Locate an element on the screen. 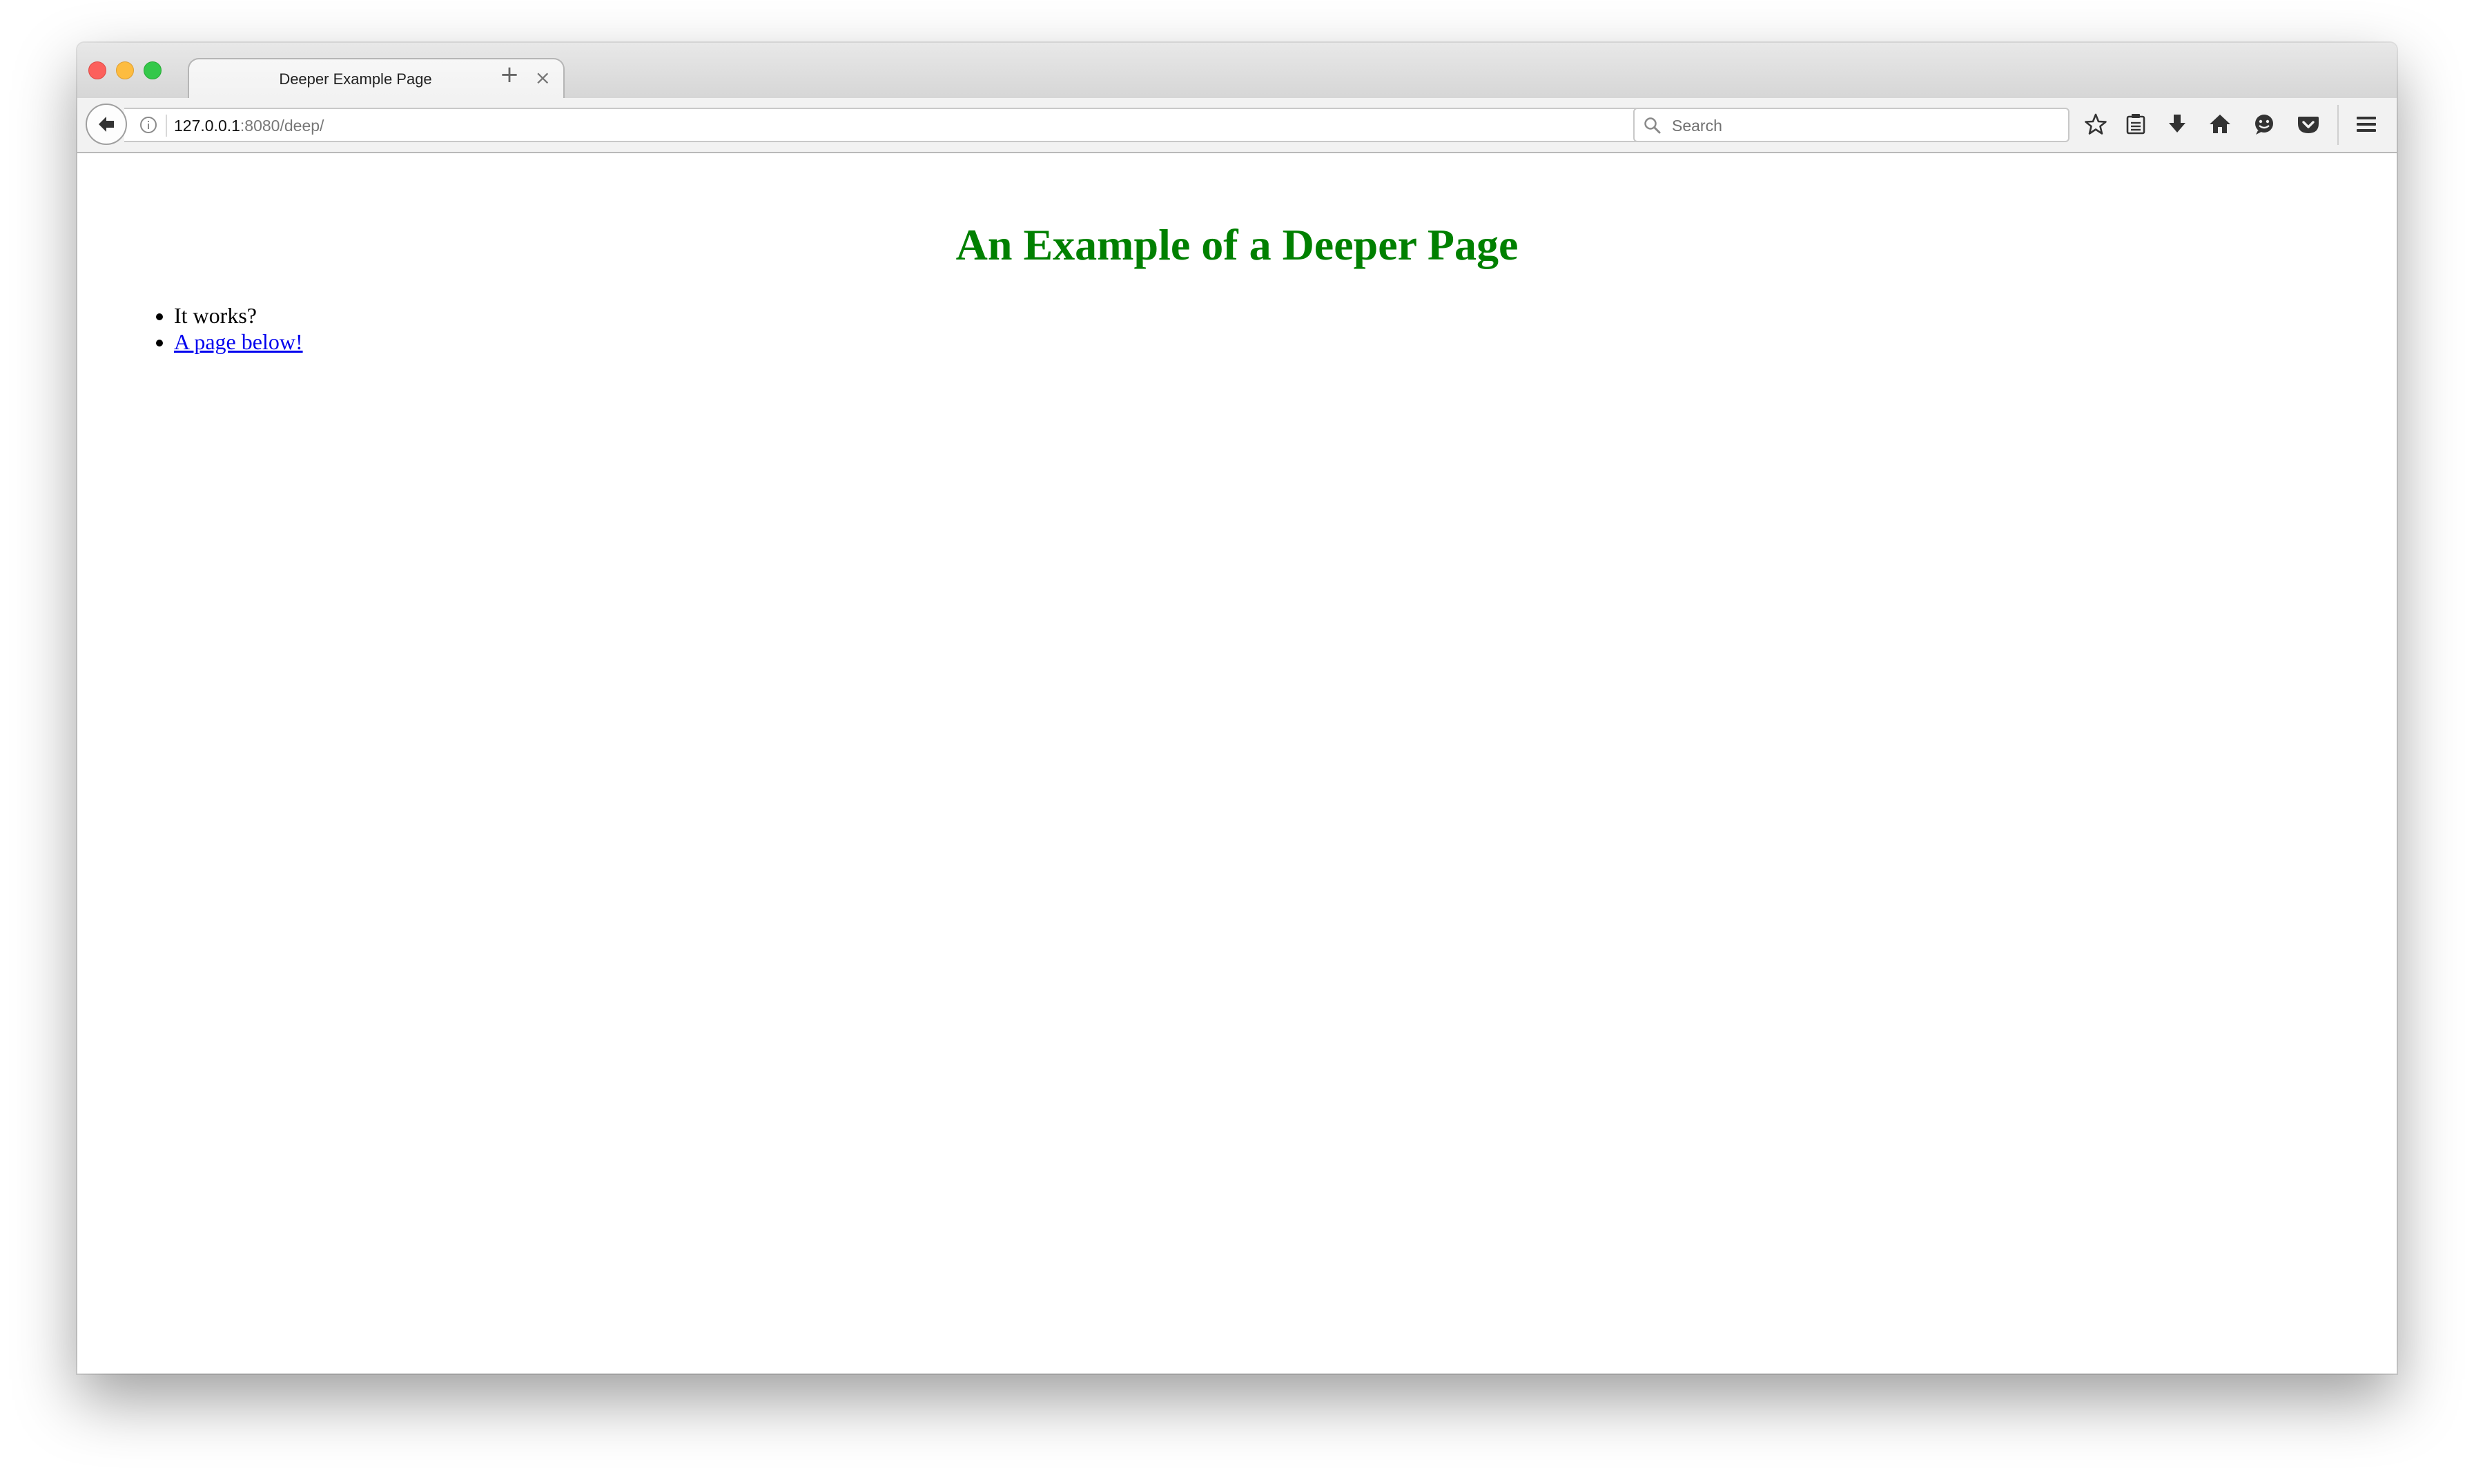 The image size is (2474, 1484). nav-bar: 127.0.0.1:8080/deep/ is located at coordinates (1237, 126).